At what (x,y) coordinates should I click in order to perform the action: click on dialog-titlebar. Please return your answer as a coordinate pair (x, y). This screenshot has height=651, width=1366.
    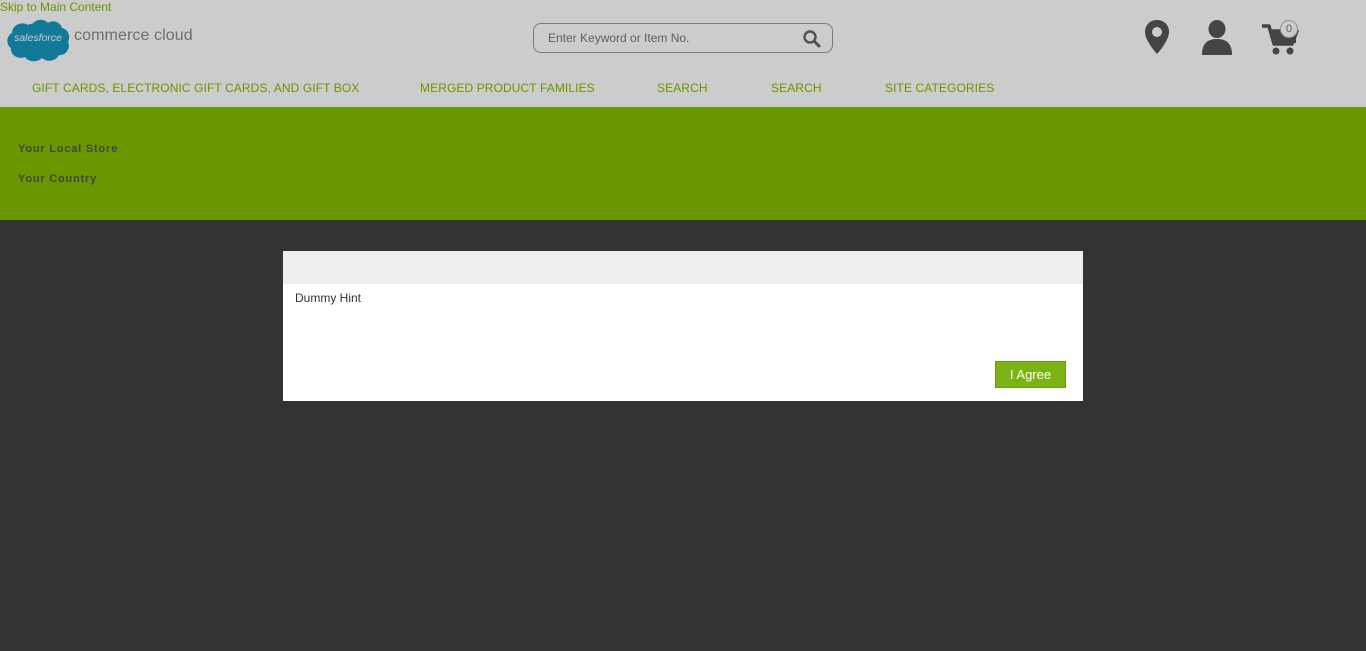
    Looking at the image, I should click on (683, 267).